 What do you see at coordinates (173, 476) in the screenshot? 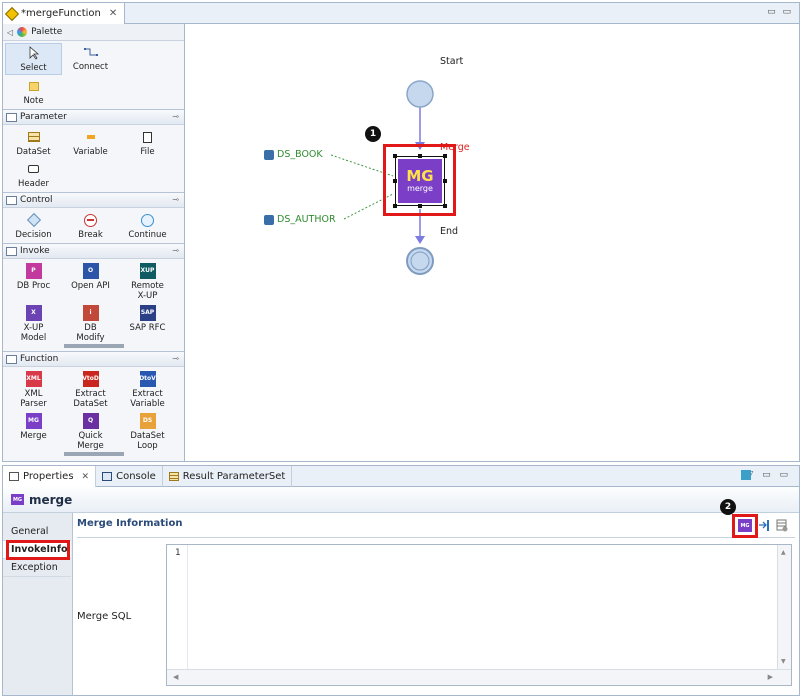
I see `table-icon` at bounding box center [173, 476].